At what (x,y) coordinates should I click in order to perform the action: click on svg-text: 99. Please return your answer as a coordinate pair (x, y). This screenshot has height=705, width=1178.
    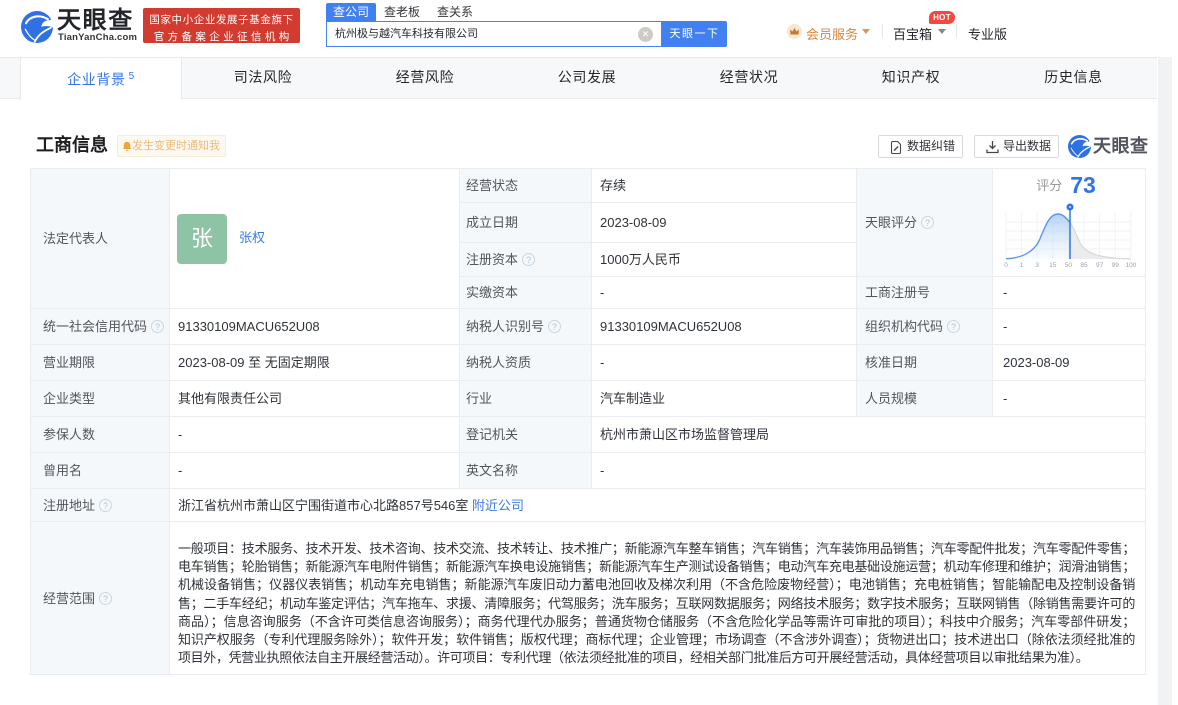
    Looking at the image, I should click on (1116, 265).